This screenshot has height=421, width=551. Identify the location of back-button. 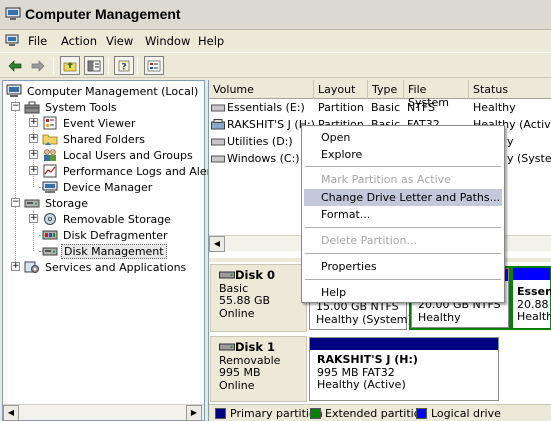
(15, 65).